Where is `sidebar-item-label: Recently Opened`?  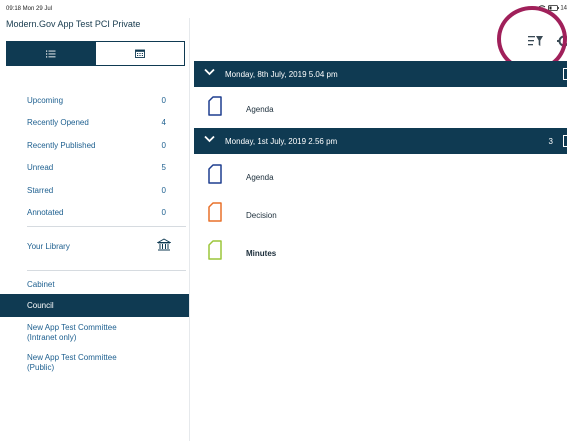 sidebar-item-label: Recently Opened is located at coordinates (58, 123).